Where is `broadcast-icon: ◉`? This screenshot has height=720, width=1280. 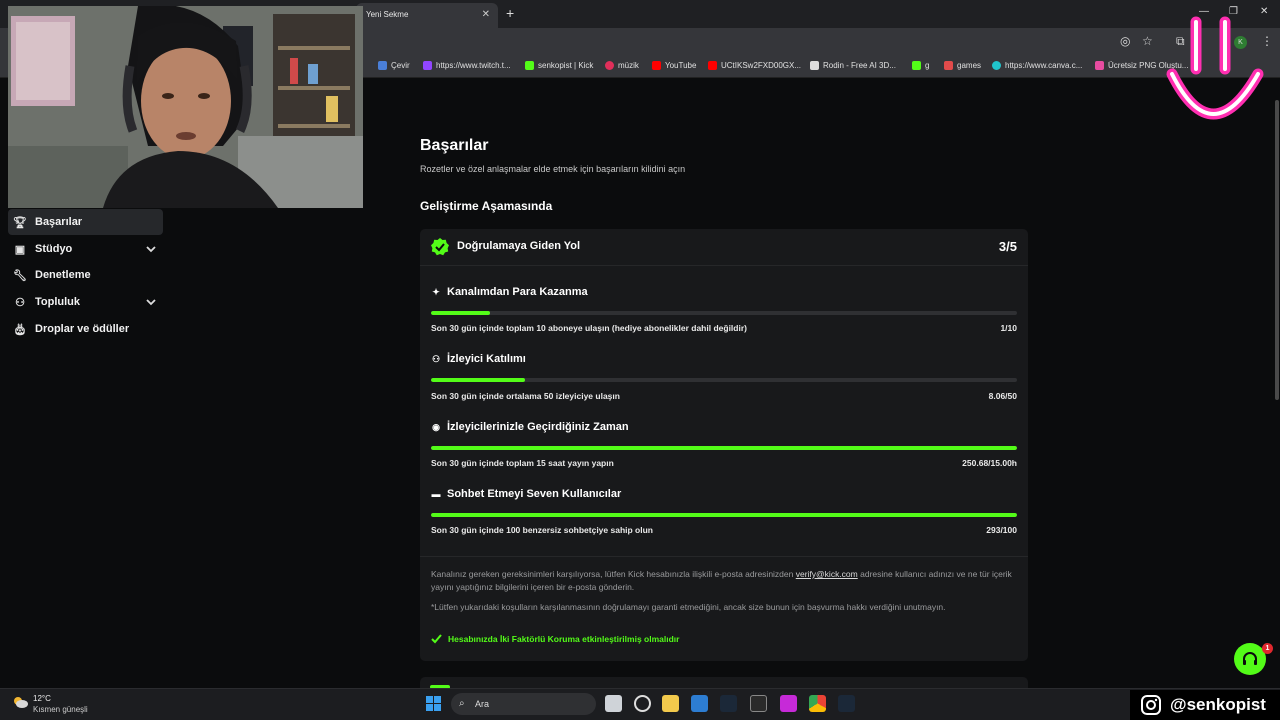
broadcast-icon: ◉ is located at coordinates (436, 426).